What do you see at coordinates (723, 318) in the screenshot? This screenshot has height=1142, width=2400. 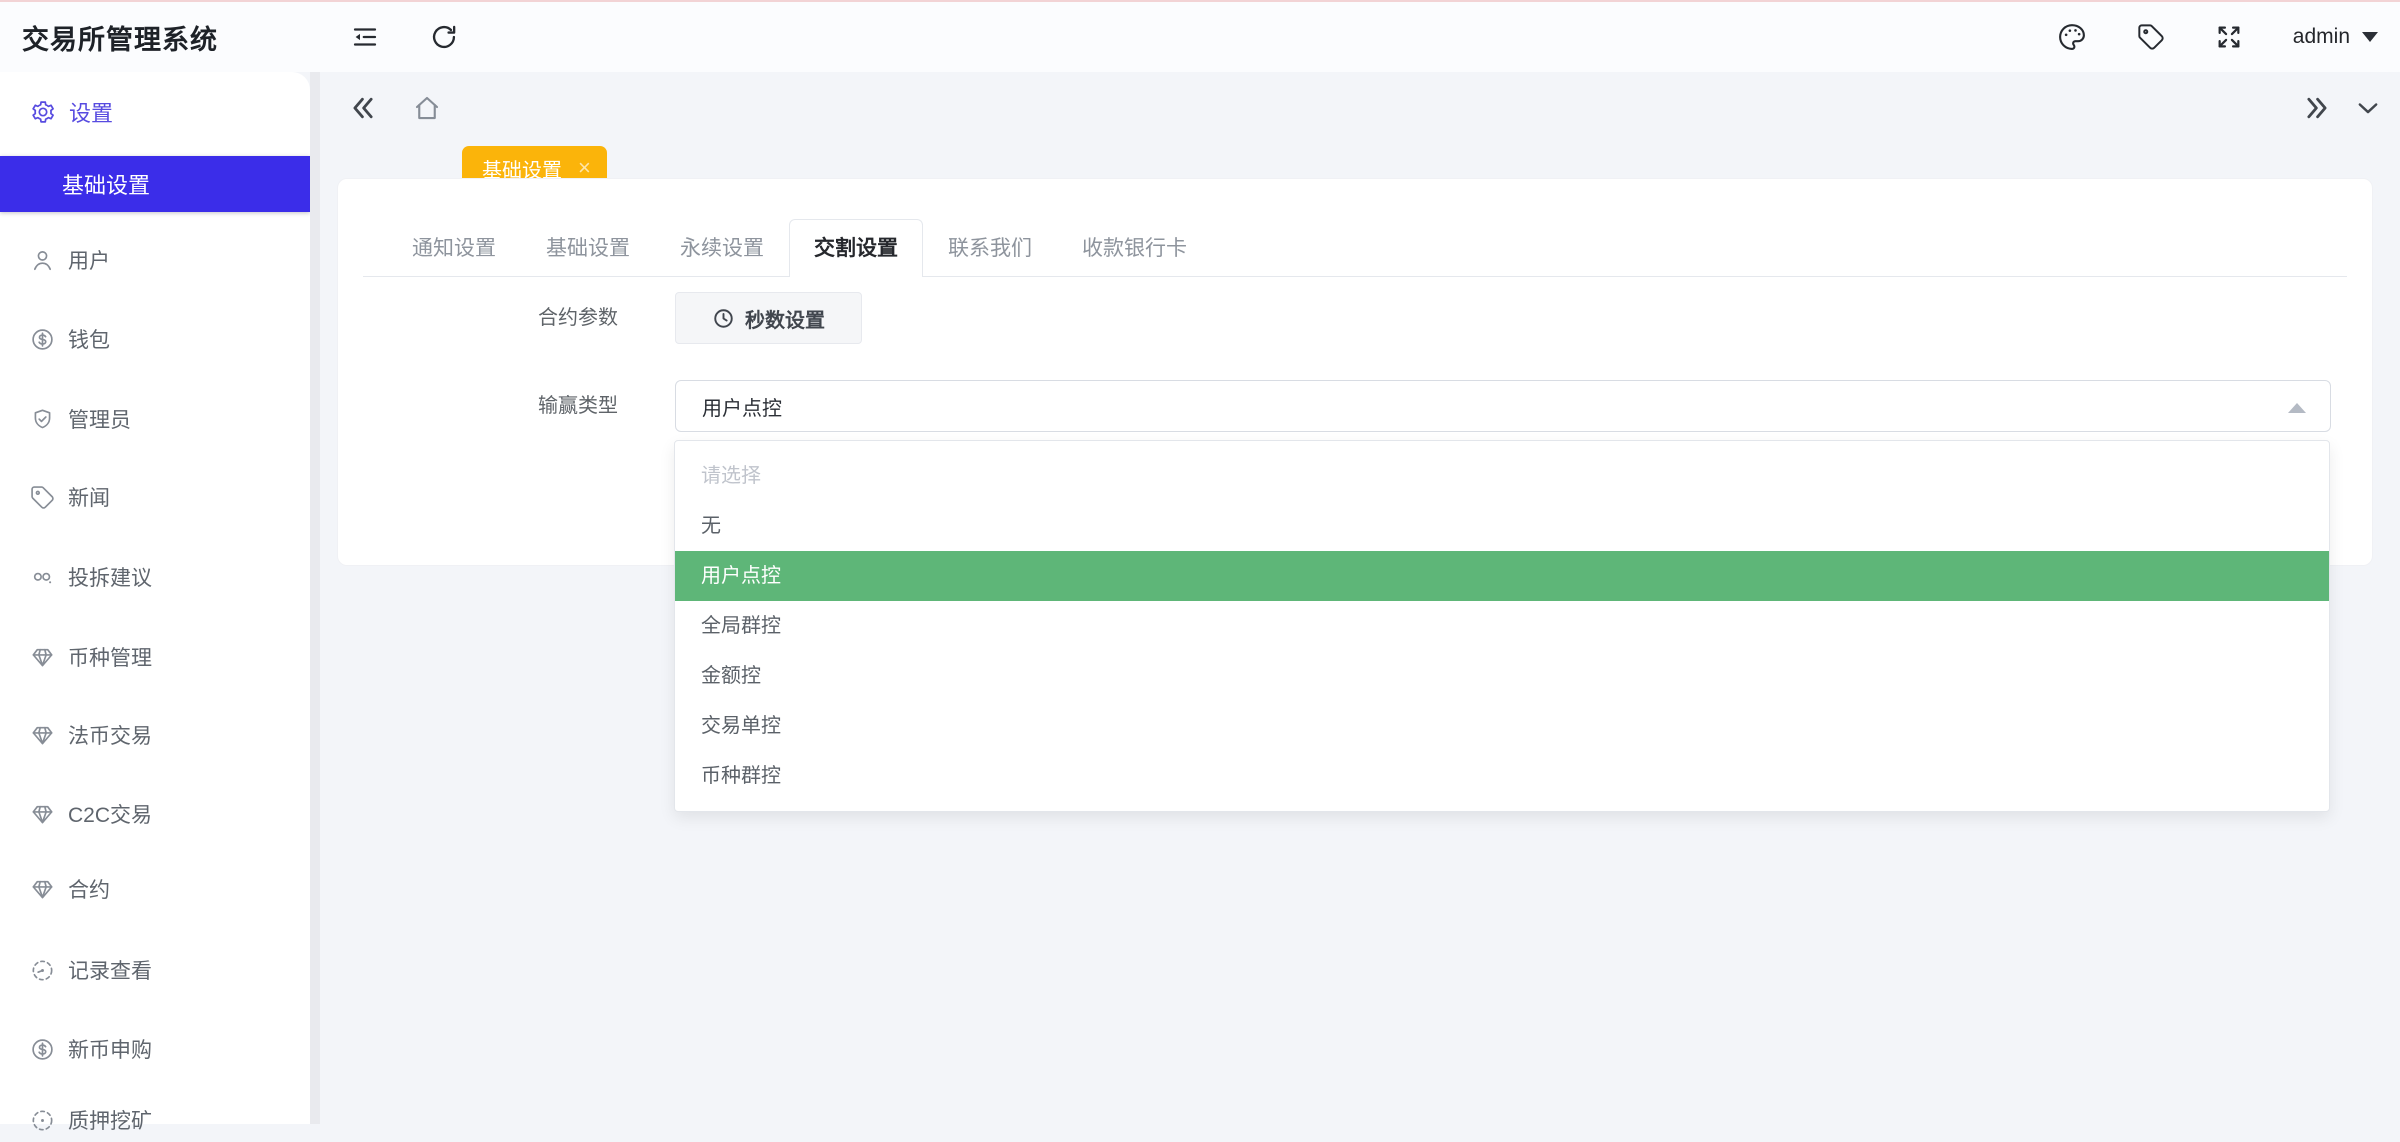 I see `clock-icon` at bounding box center [723, 318].